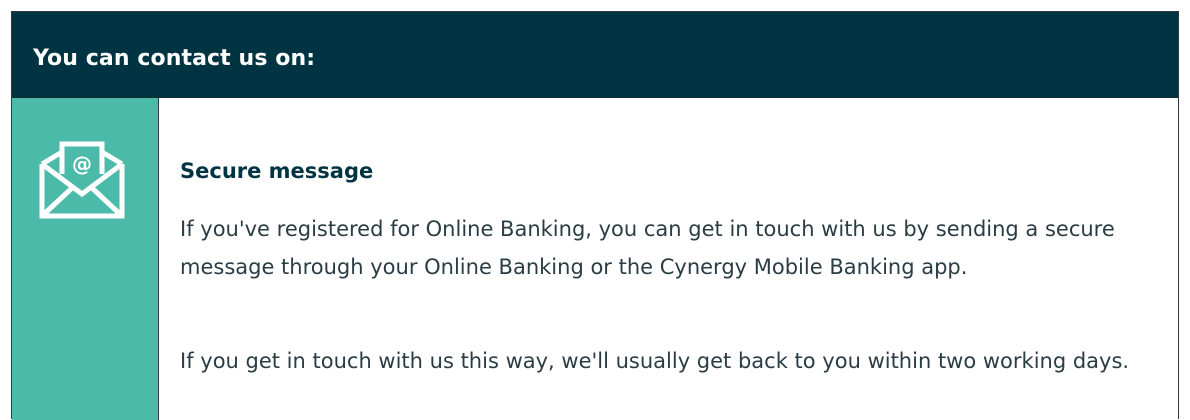 Image resolution: width=1190 pixels, height=420 pixels. I want to click on email-envelope-icon: @, so click(82, 180).